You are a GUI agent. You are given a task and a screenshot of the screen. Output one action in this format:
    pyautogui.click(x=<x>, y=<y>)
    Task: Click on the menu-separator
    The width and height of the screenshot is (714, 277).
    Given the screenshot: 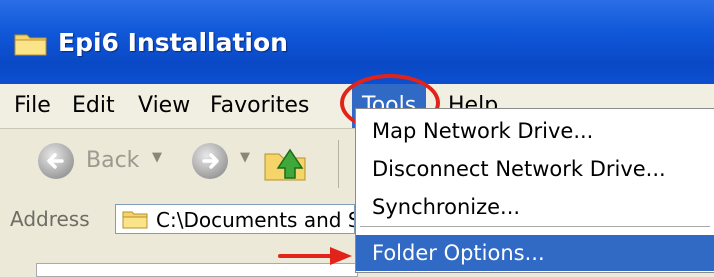 What is the action you would take?
    pyautogui.click(x=535, y=226)
    